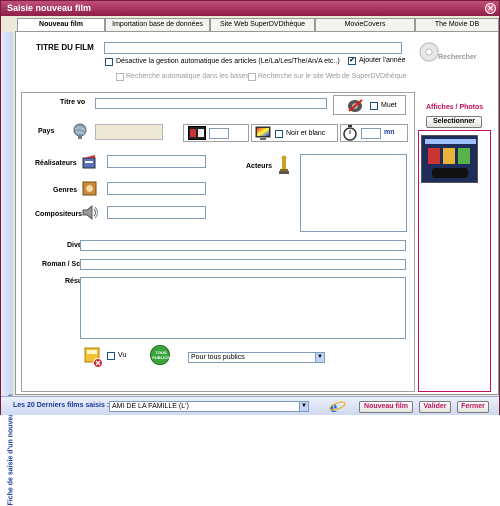 The image size is (500, 506). I want to click on side-banner: Fiche de saisie d'un nouveau film, so click(8, 269).